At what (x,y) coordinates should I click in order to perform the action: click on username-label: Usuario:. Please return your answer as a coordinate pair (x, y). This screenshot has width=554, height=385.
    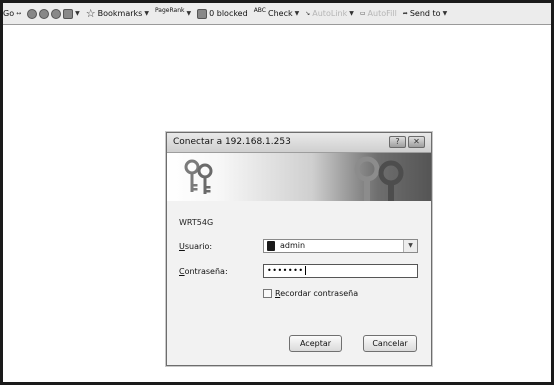
    Looking at the image, I should click on (195, 246).